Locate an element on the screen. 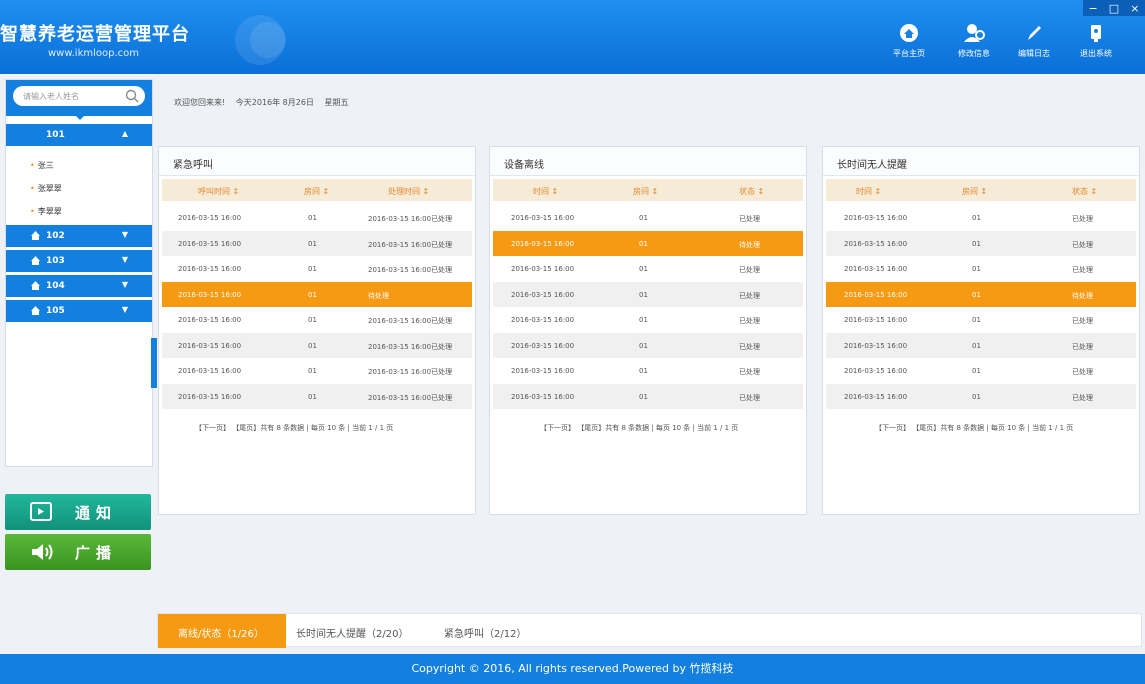 This screenshot has height=684, width=1145. notice-icon is located at coordinates (41, 511).